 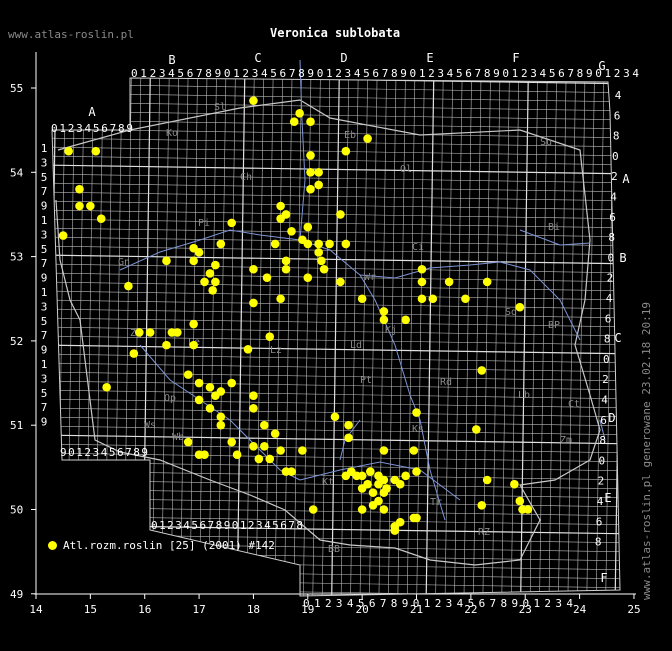 I want to click on x-tick-label: 18, so click(x=253, y=609).